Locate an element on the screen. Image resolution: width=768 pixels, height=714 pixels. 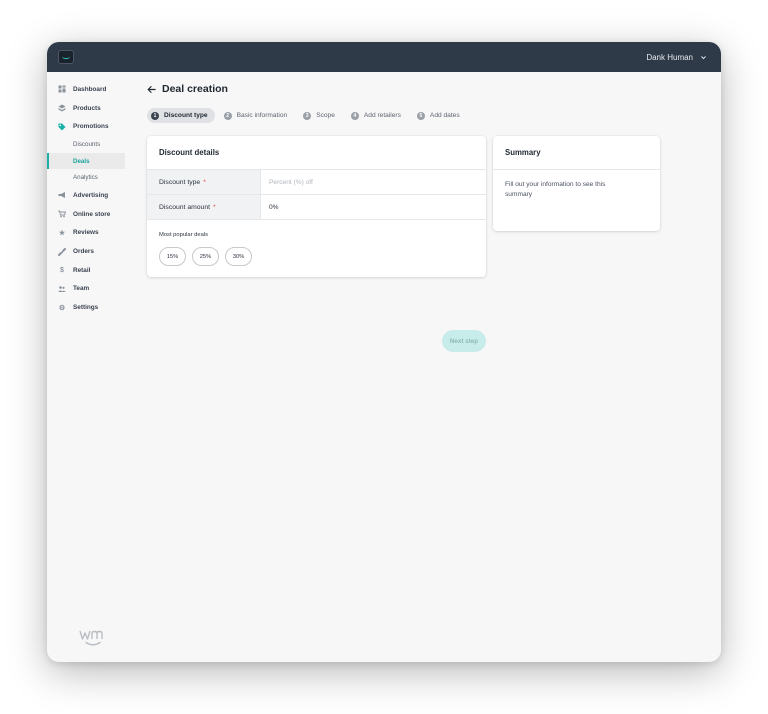
star-icon: ★ is located at coordinates (62, 233).